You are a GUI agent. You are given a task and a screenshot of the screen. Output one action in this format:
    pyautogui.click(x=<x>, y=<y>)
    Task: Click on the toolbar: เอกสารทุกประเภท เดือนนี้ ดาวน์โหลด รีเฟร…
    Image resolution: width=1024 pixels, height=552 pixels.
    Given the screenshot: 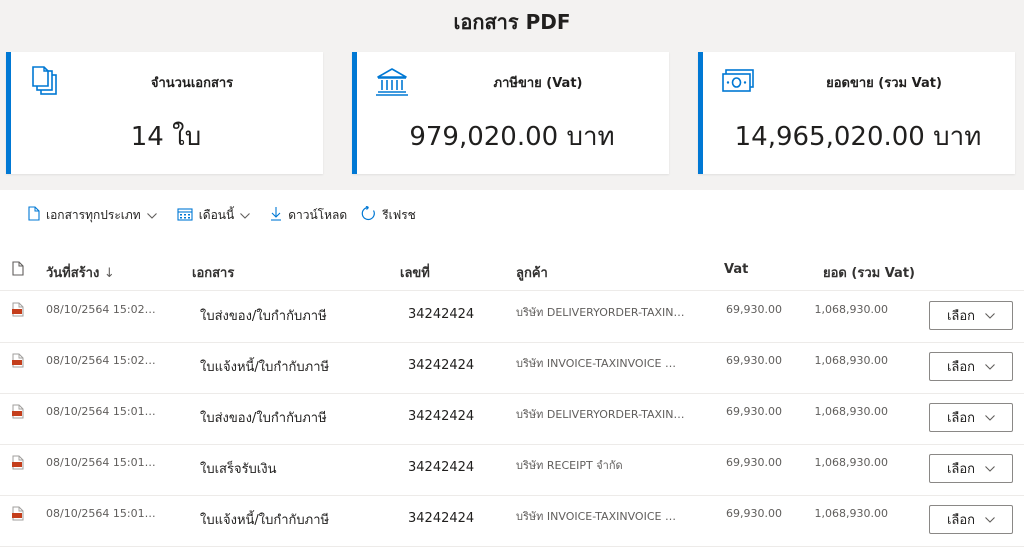 What is the action you would take?
    pyautogui.click(x=229, y=215)
    